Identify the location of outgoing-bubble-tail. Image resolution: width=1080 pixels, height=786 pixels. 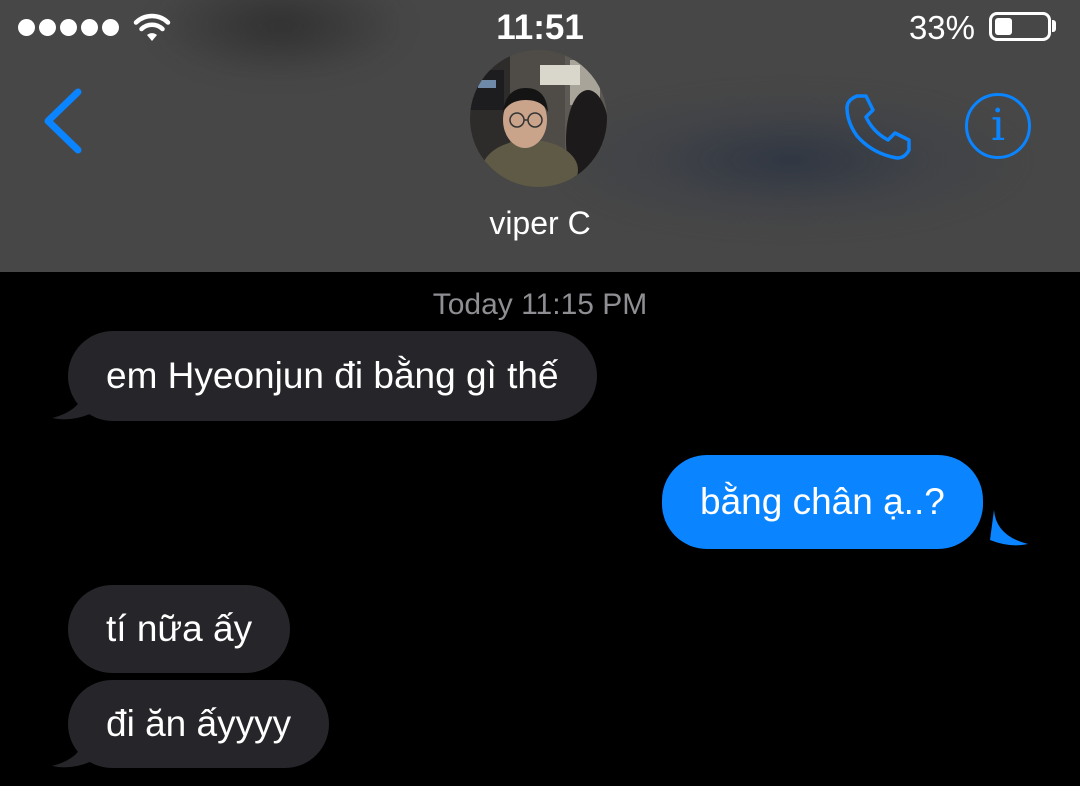
(1009, 528).